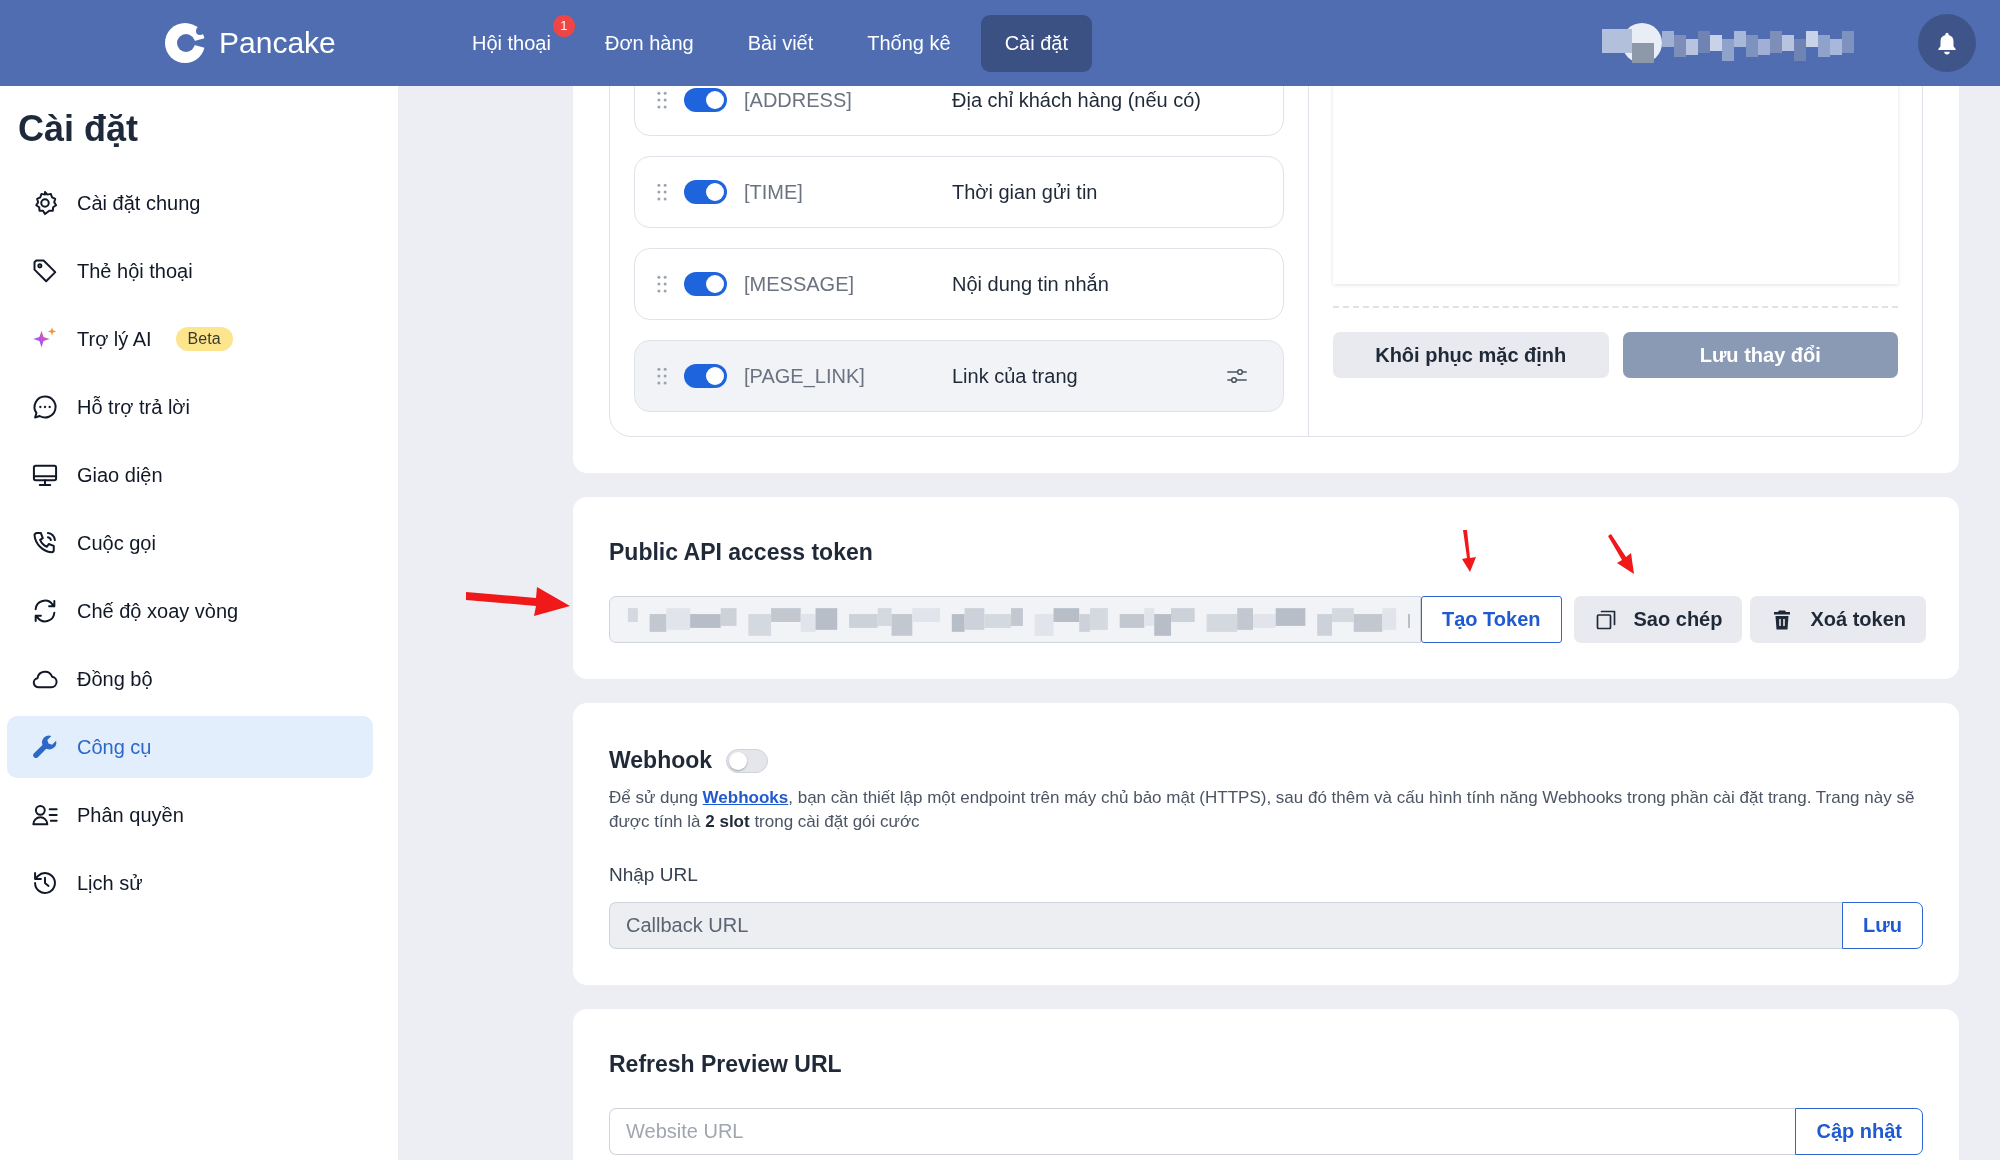 The width and height of the screenshot is (2000, 1160). I want to click on sidebar-item: Cài đặt chung, so click(190, 203).